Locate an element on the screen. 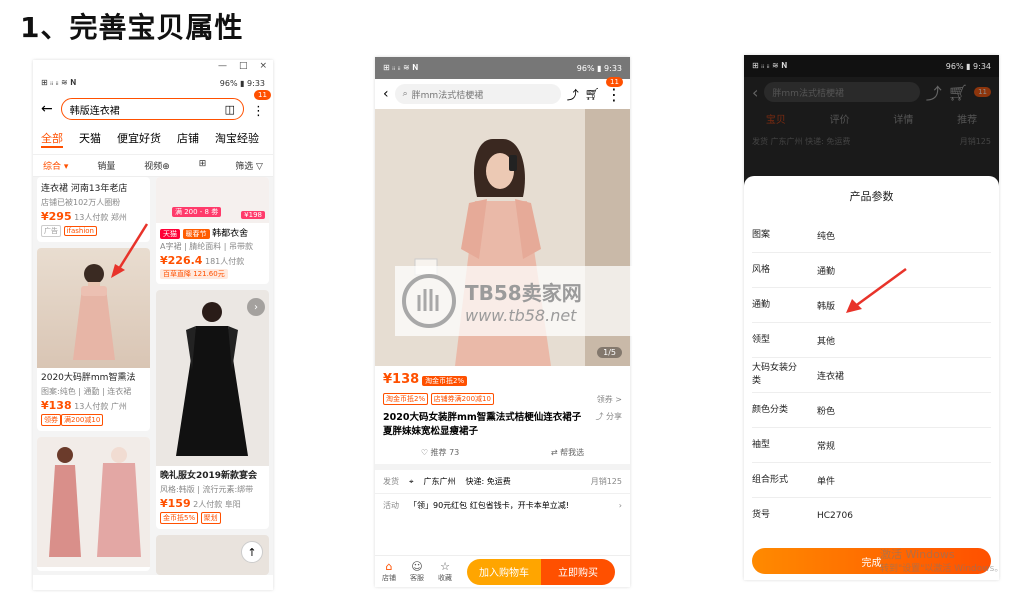 This screenshot has height=603, width=1024. shipping-origin: 广东广州 is located at coordinates (439, 481).